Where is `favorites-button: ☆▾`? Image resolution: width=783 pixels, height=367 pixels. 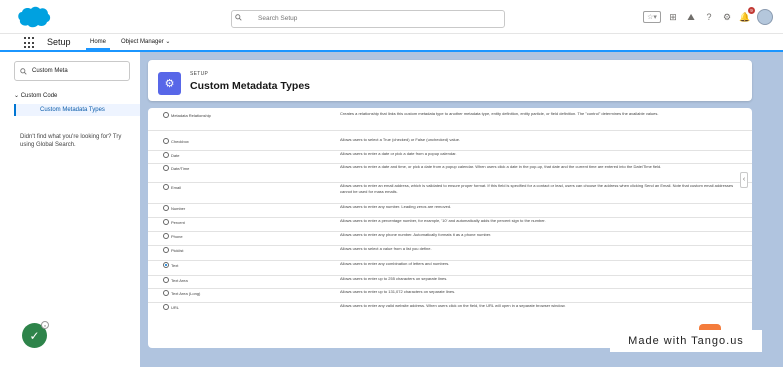
favorites-button: ☆▾ is located at coordinates (652, 17).